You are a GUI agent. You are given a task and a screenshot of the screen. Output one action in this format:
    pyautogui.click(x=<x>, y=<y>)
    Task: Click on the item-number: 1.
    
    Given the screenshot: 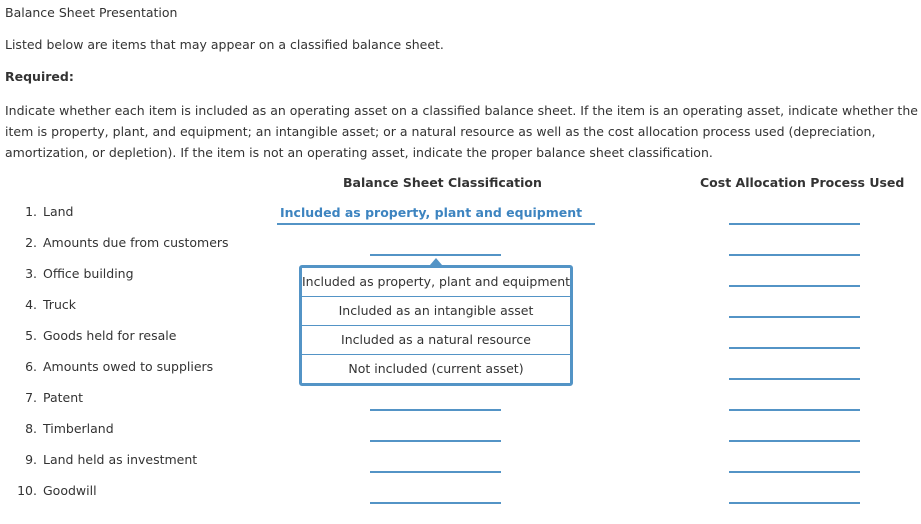 What is the action you would take?
    pyautogui.click(x=31, y=211)
    